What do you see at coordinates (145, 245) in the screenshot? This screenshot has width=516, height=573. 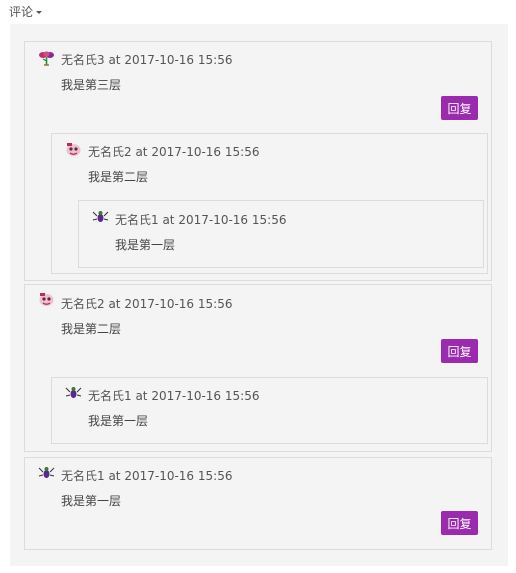 I see `nested-reply-text: 我是第一层` at bounding box center [145, 245].